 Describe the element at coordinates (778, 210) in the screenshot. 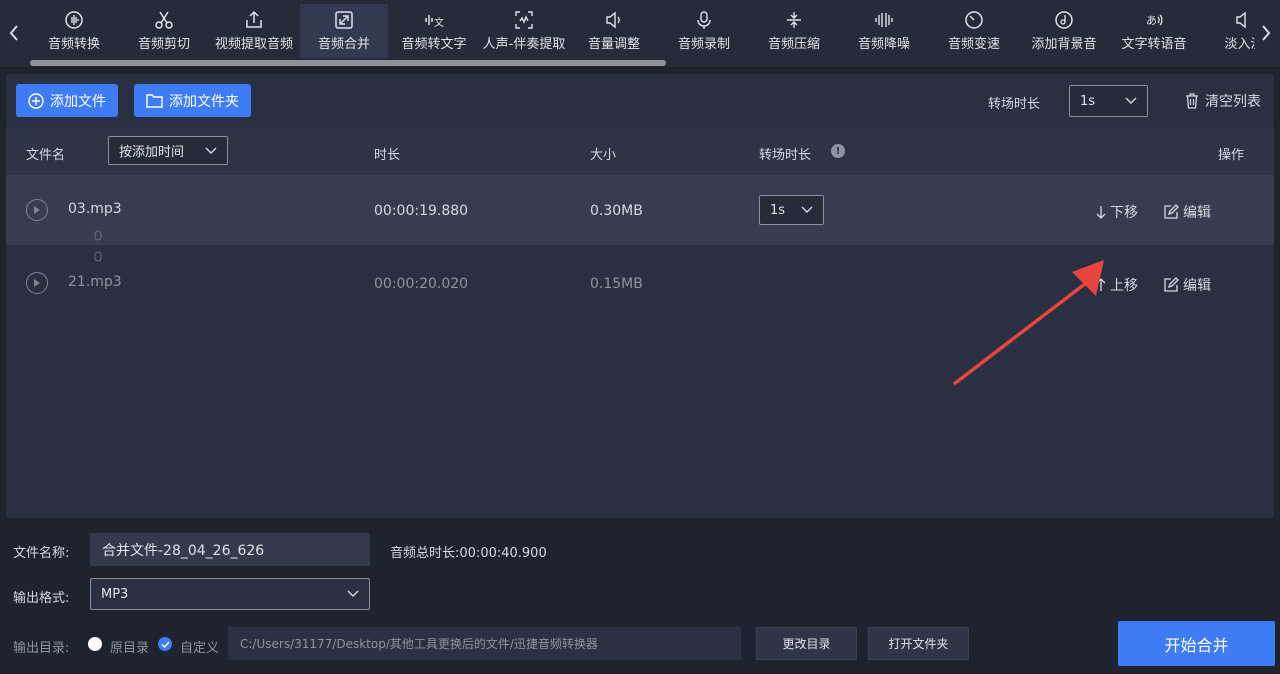

I see `row-transition-value: 1s` at that location.